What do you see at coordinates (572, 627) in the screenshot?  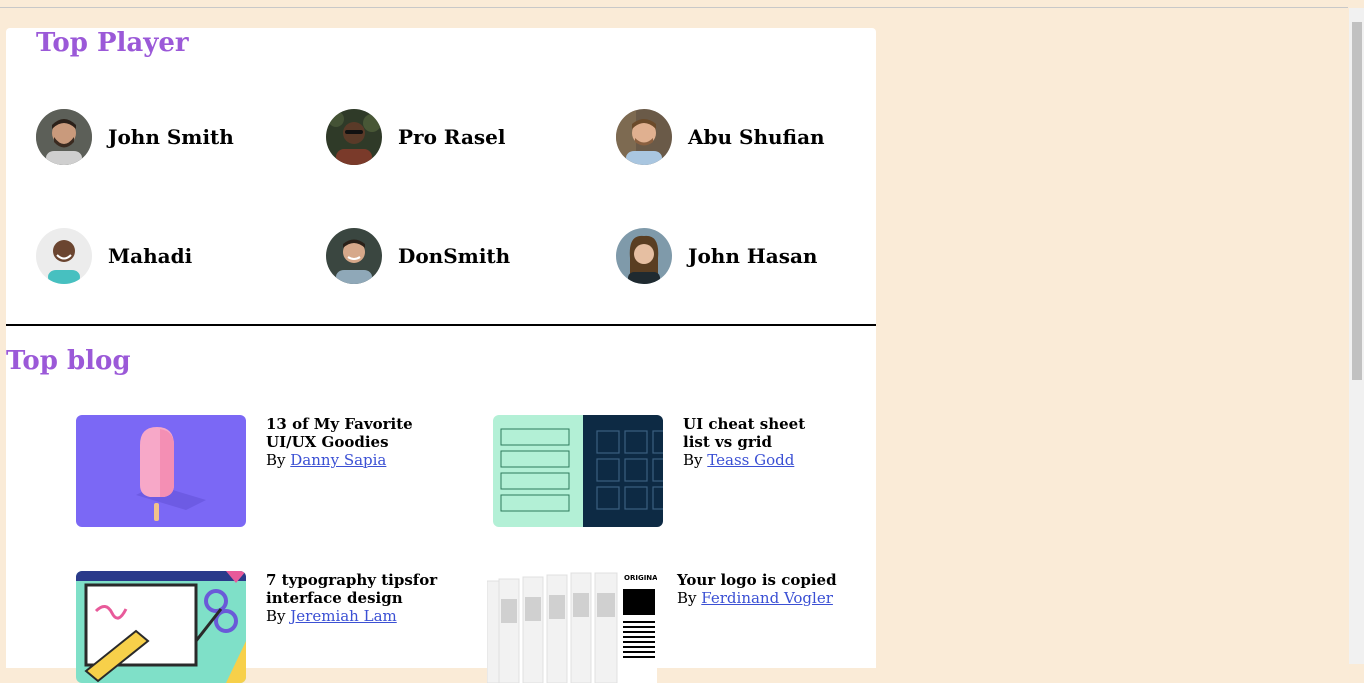 I see `logo-copies-image: ORIGINA` at bounding box center [572, 627].